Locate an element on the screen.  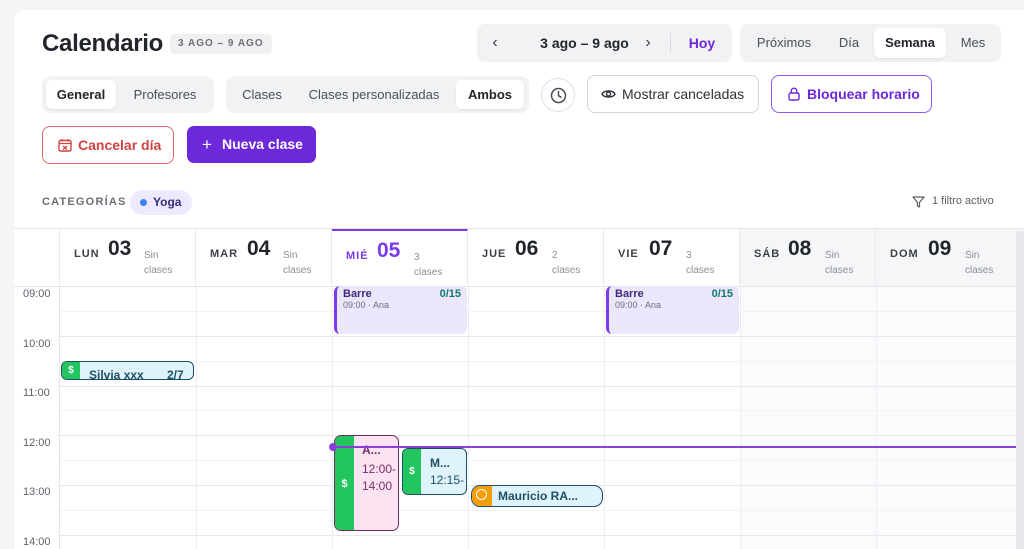
day-header-sat: SÁB 08 Sin clases is located at coordinates (808, 258).